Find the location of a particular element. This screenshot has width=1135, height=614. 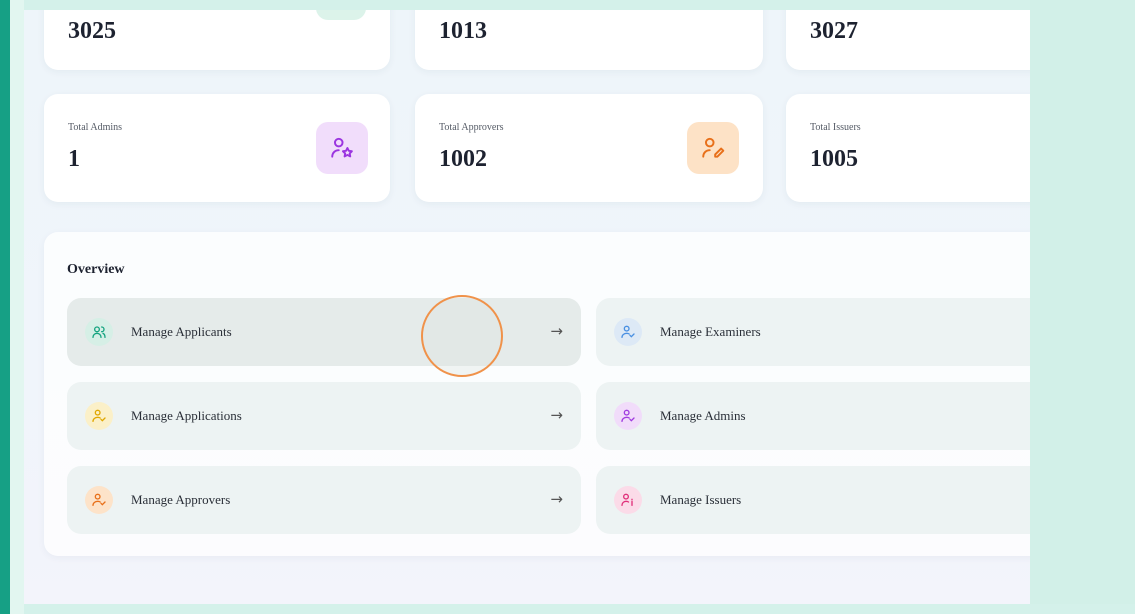

tile-label: Manage Applicants is located at coordinates (181, 331).